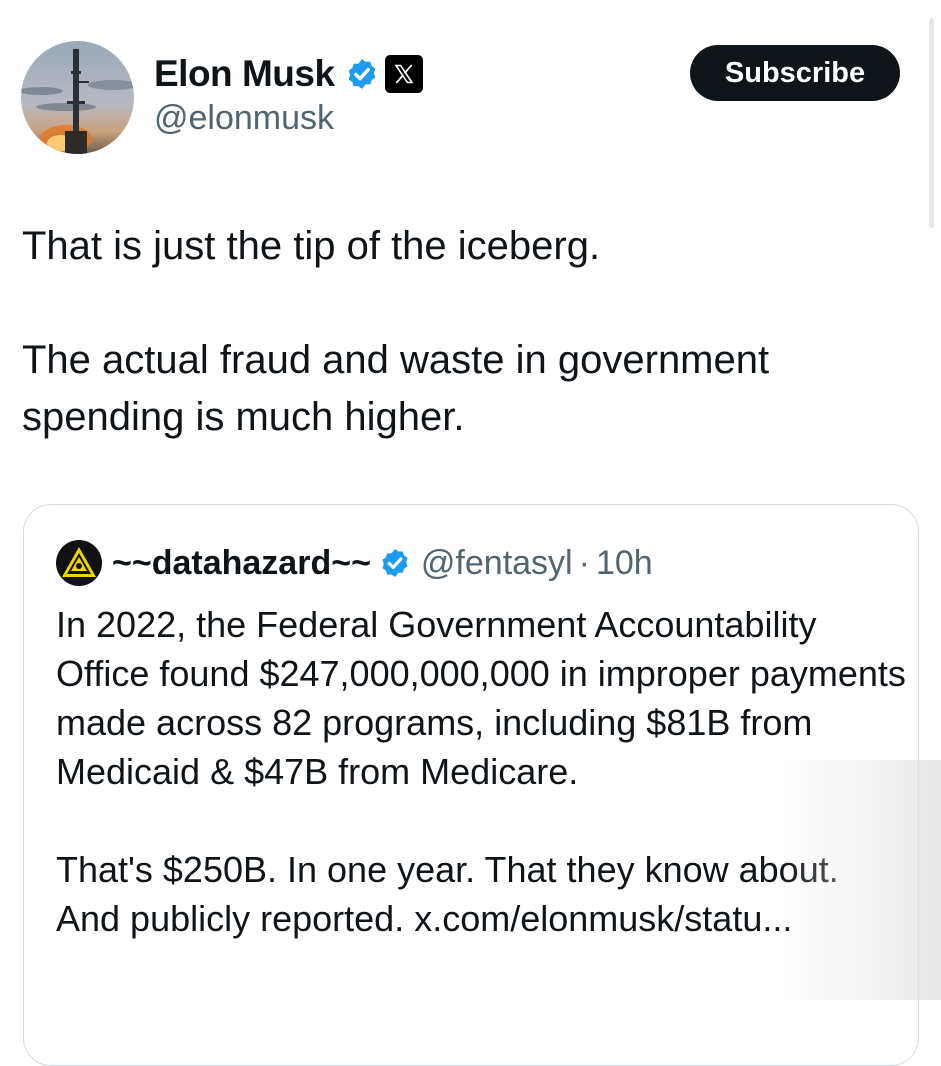 This screenshot has width=941, height=1066. I want to click on quoted-timestamp: 10h, so click(624, 563).